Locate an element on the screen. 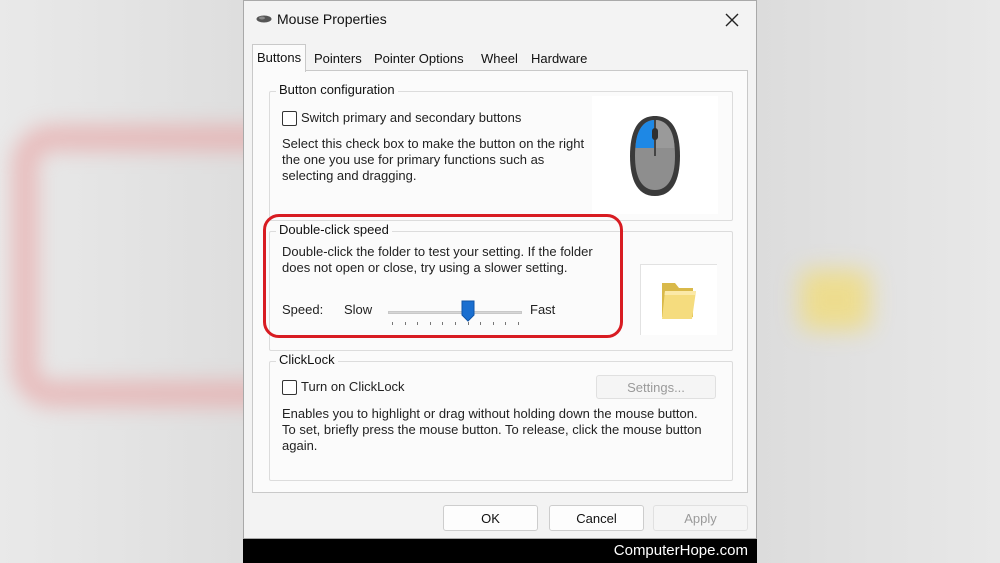 This screenshot has height=563, width=1000. window-title: Mouse Properties is located at coordinates (332, 19).